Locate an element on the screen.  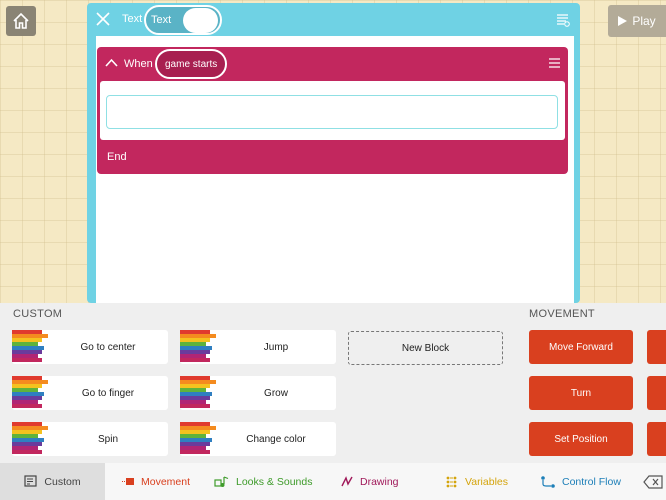
movement-icon is located at coordinates (128, 481).